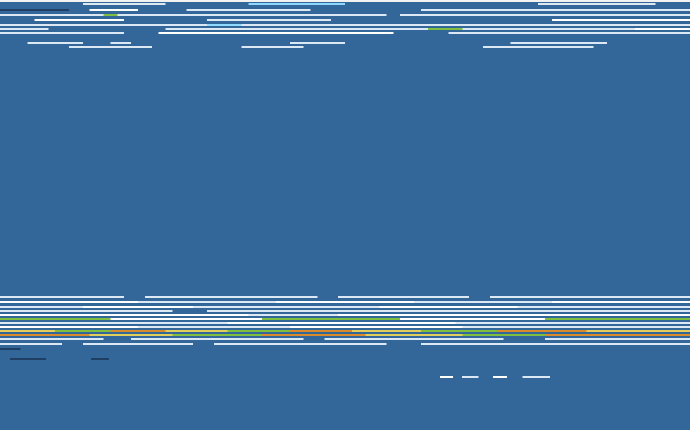  I want to click on lower-artifact-band, so click(345, 324).